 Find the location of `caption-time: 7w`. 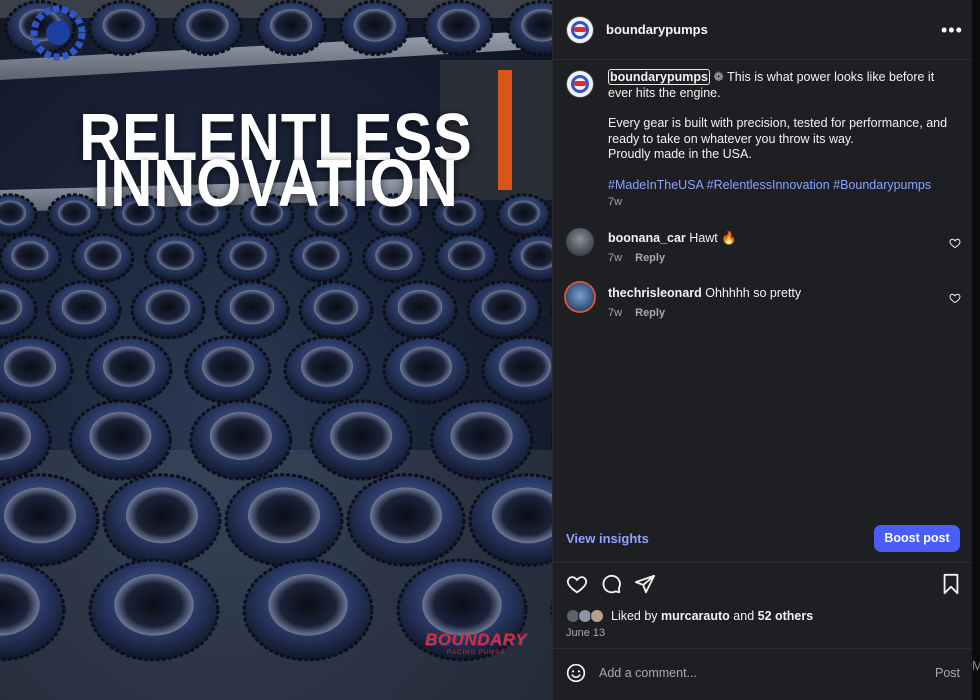

caption-time: 7w is located at coordinates (615, 202).